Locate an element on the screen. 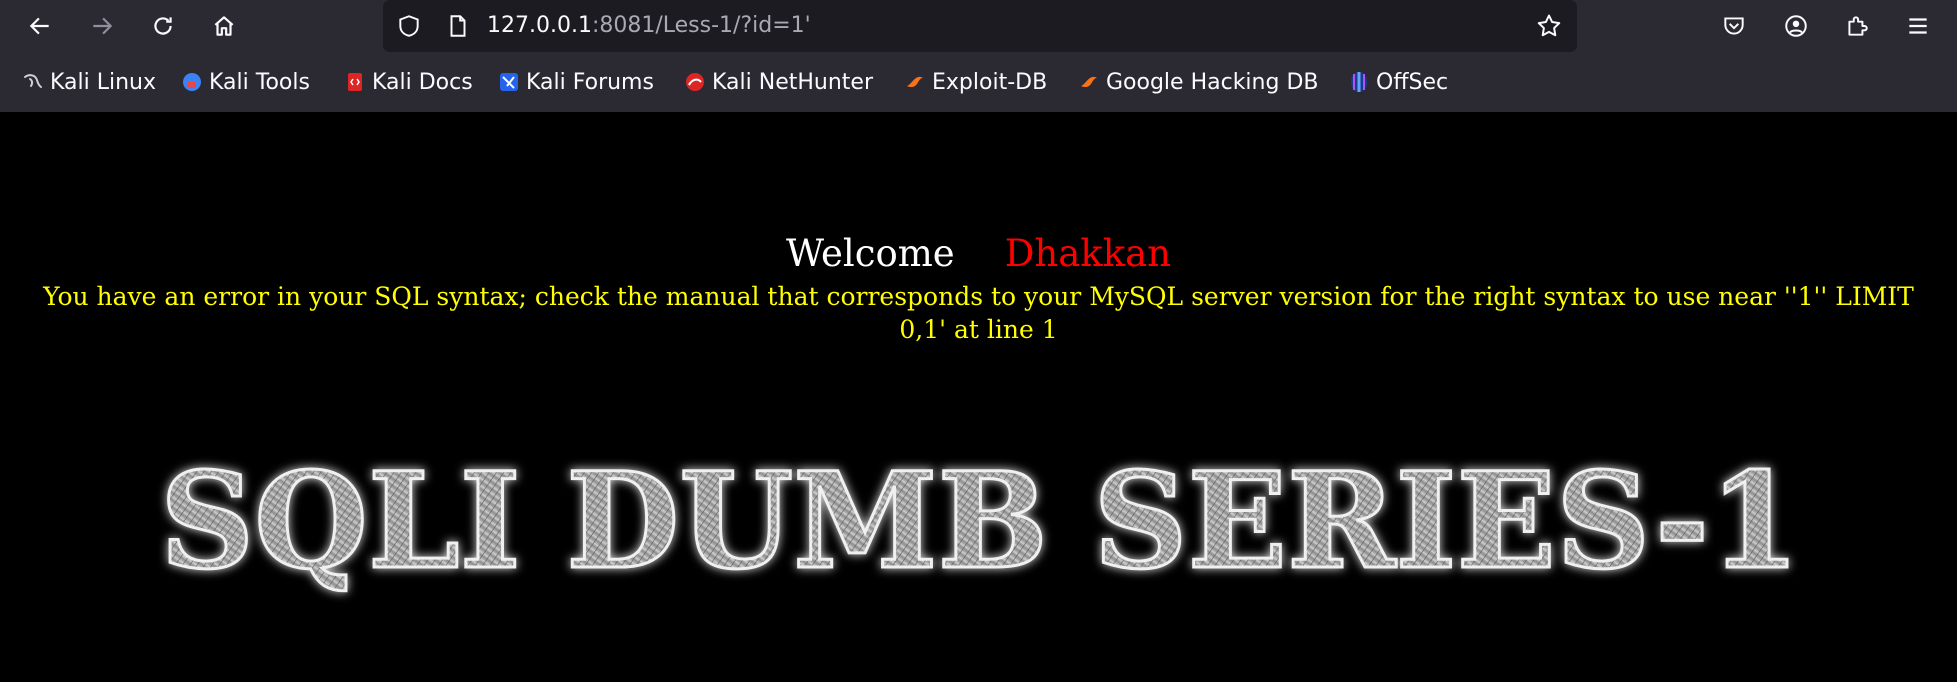 This screenshot has height=682, width=1957. bookmark-label: Kali Linux is located at coordinates (103, 82).